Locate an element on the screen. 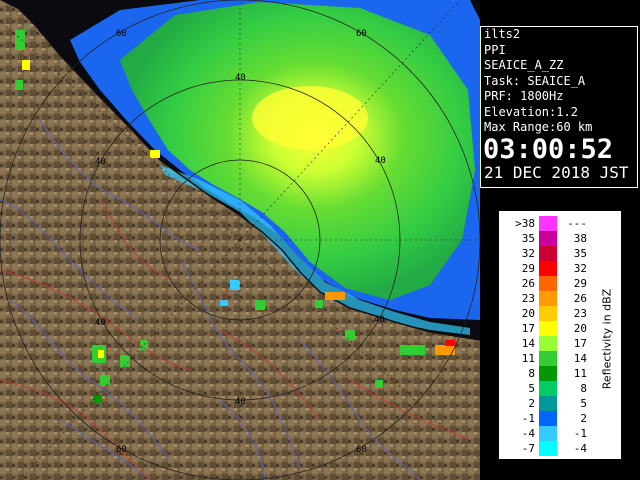  legend-row: 25 is located at coordinates (549, 404).